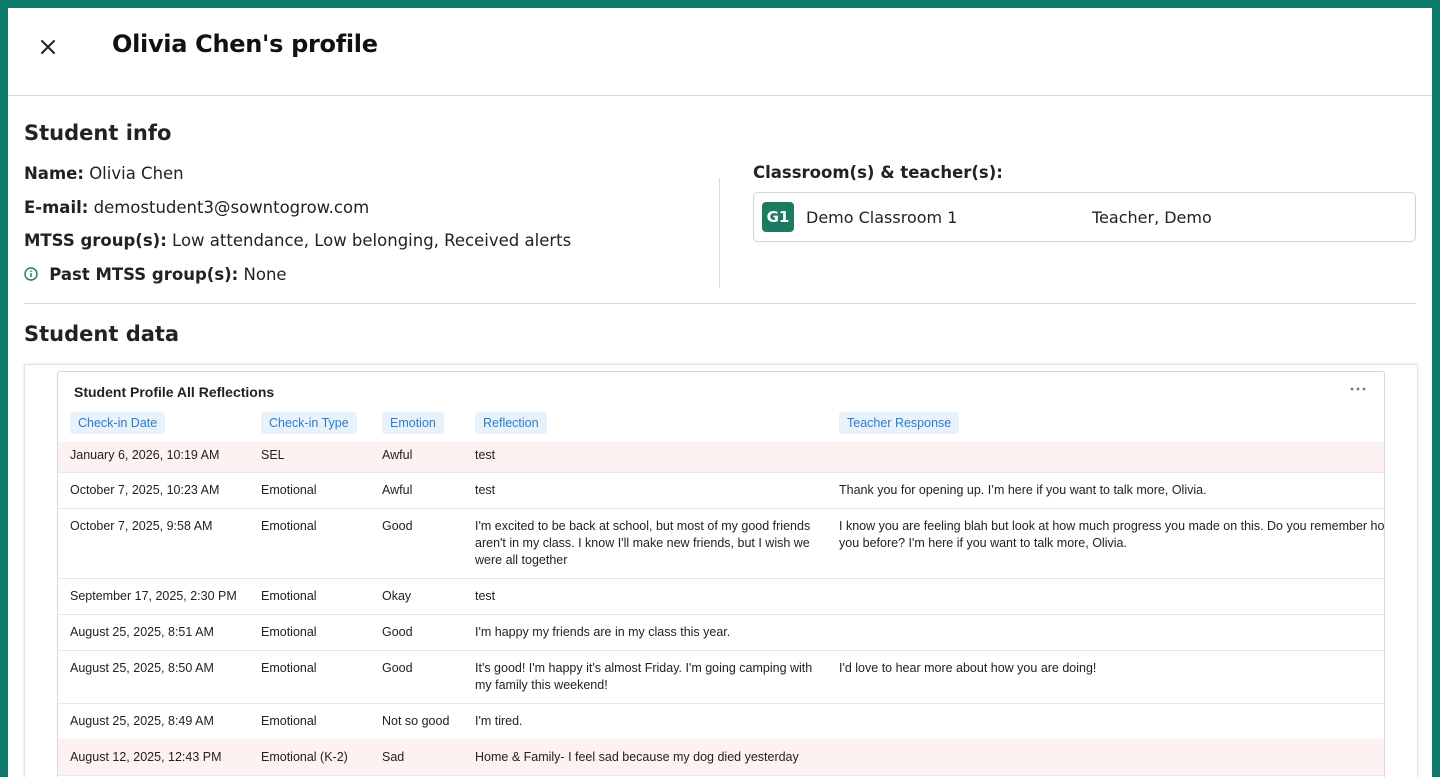  What do you see at coordinates (720, 52) in the screenshot?
I see `profile-header: Olivia Chen's profile` at bounding box center [720, 52].